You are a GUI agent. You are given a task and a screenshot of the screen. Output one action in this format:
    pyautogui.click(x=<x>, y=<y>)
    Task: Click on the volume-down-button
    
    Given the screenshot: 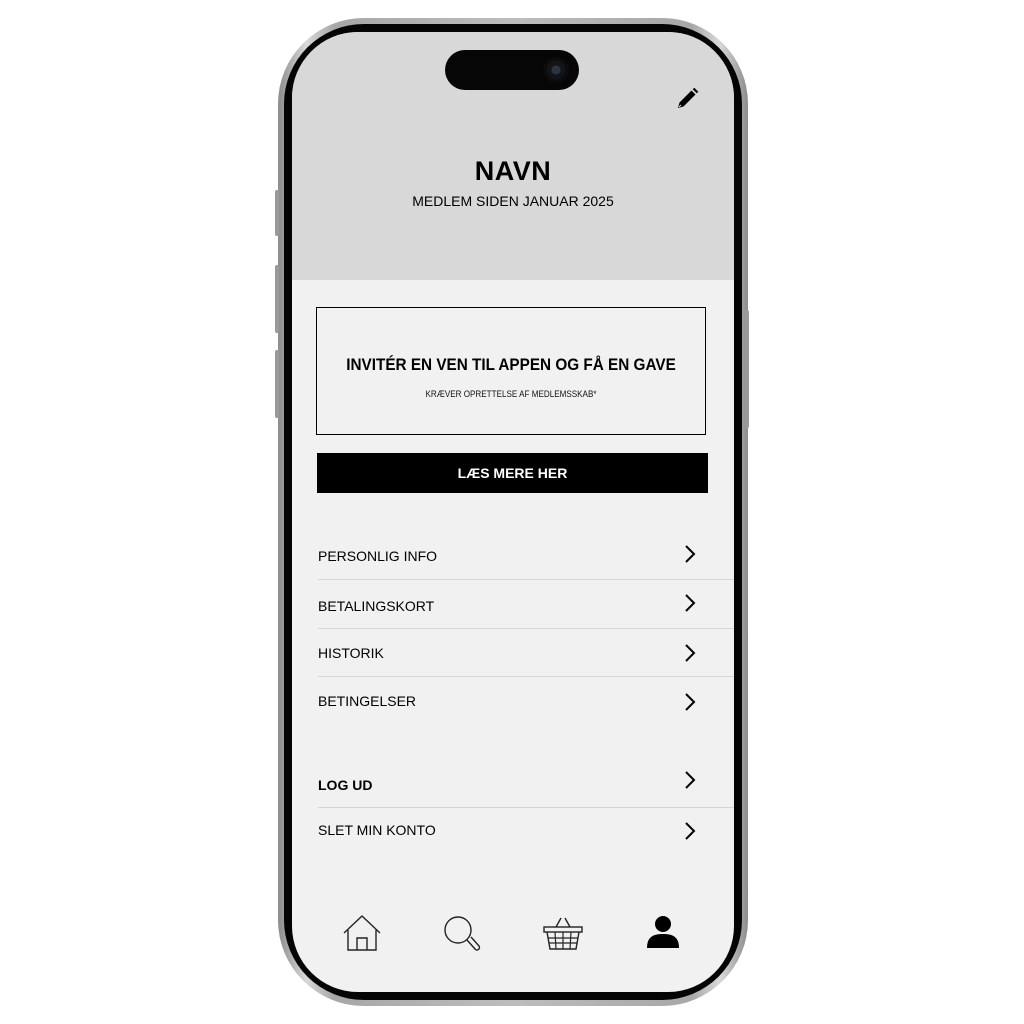 What is the action you would take?
    pyautogui.click(x=277, y=384)
    